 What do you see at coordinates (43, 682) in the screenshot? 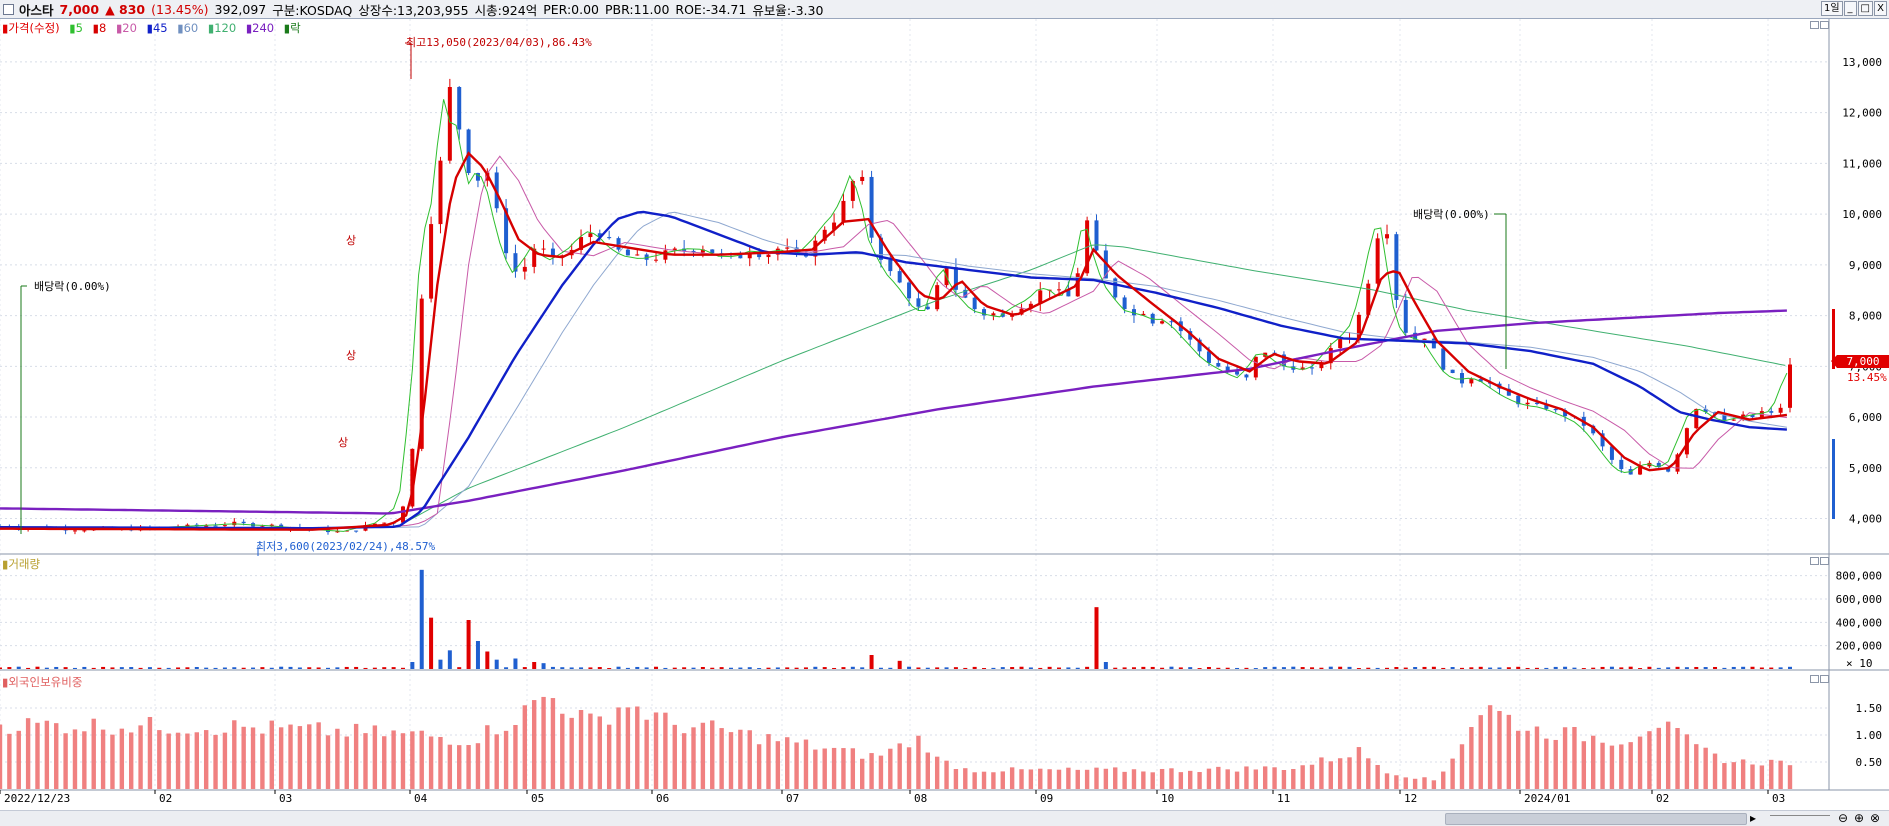
I see `legend-foreign: ▮외국인보유비중` at bounding box center [43, 682].